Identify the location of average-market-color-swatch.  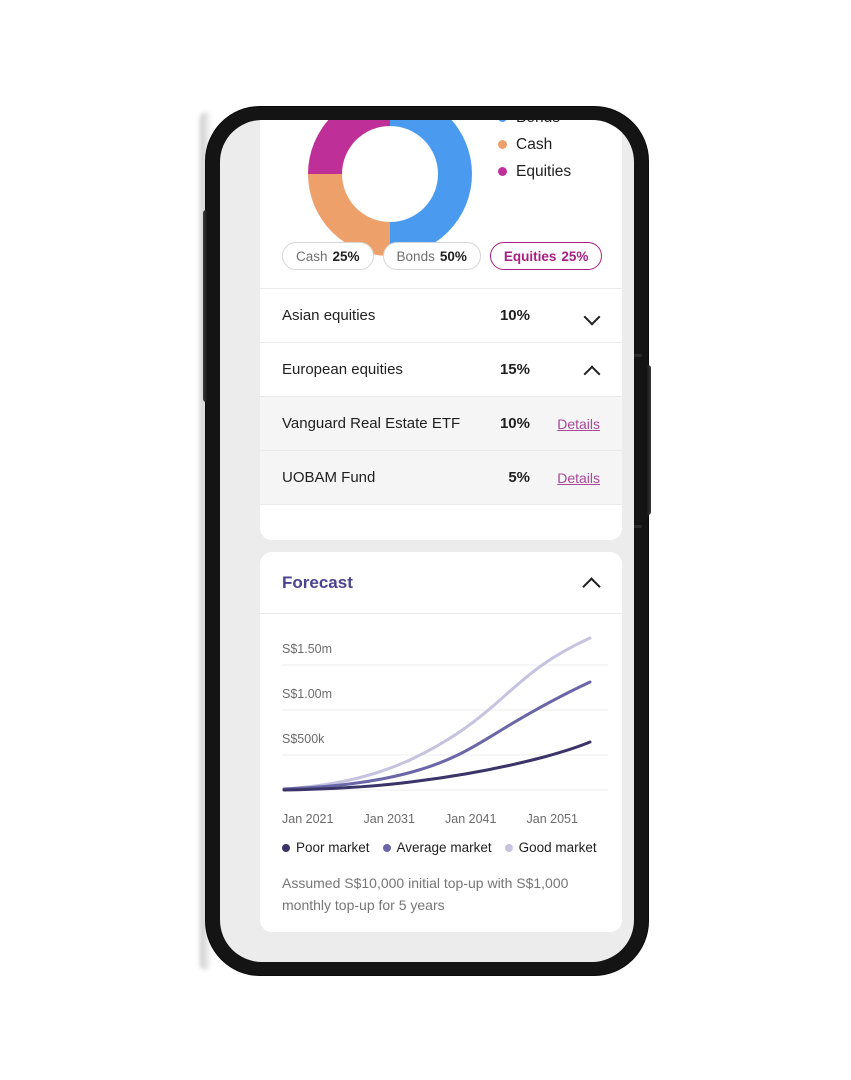
(386, 847).